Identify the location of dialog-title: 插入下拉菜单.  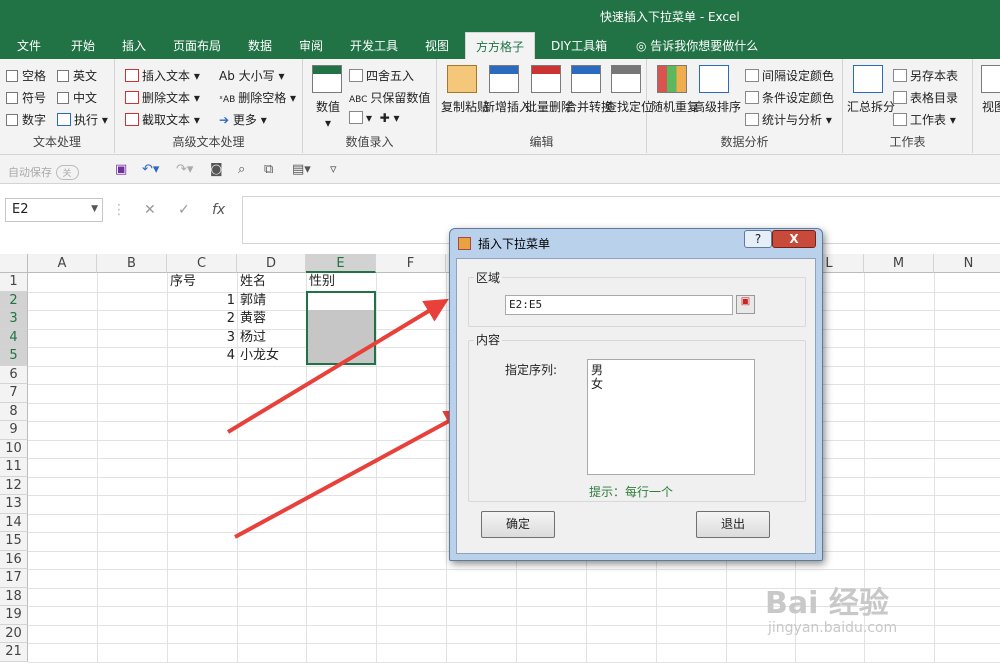
(514, 244).